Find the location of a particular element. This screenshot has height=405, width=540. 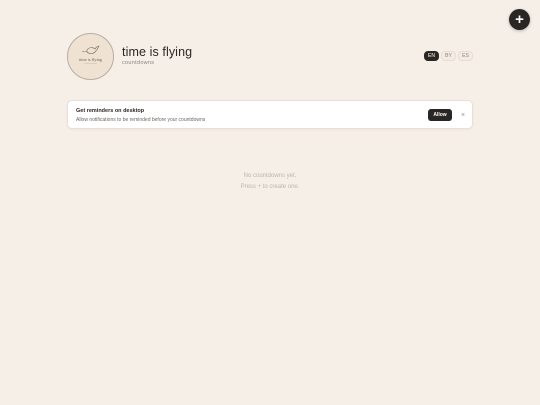

language-switcher: EN BY ES is located at coordinates (448, 56).